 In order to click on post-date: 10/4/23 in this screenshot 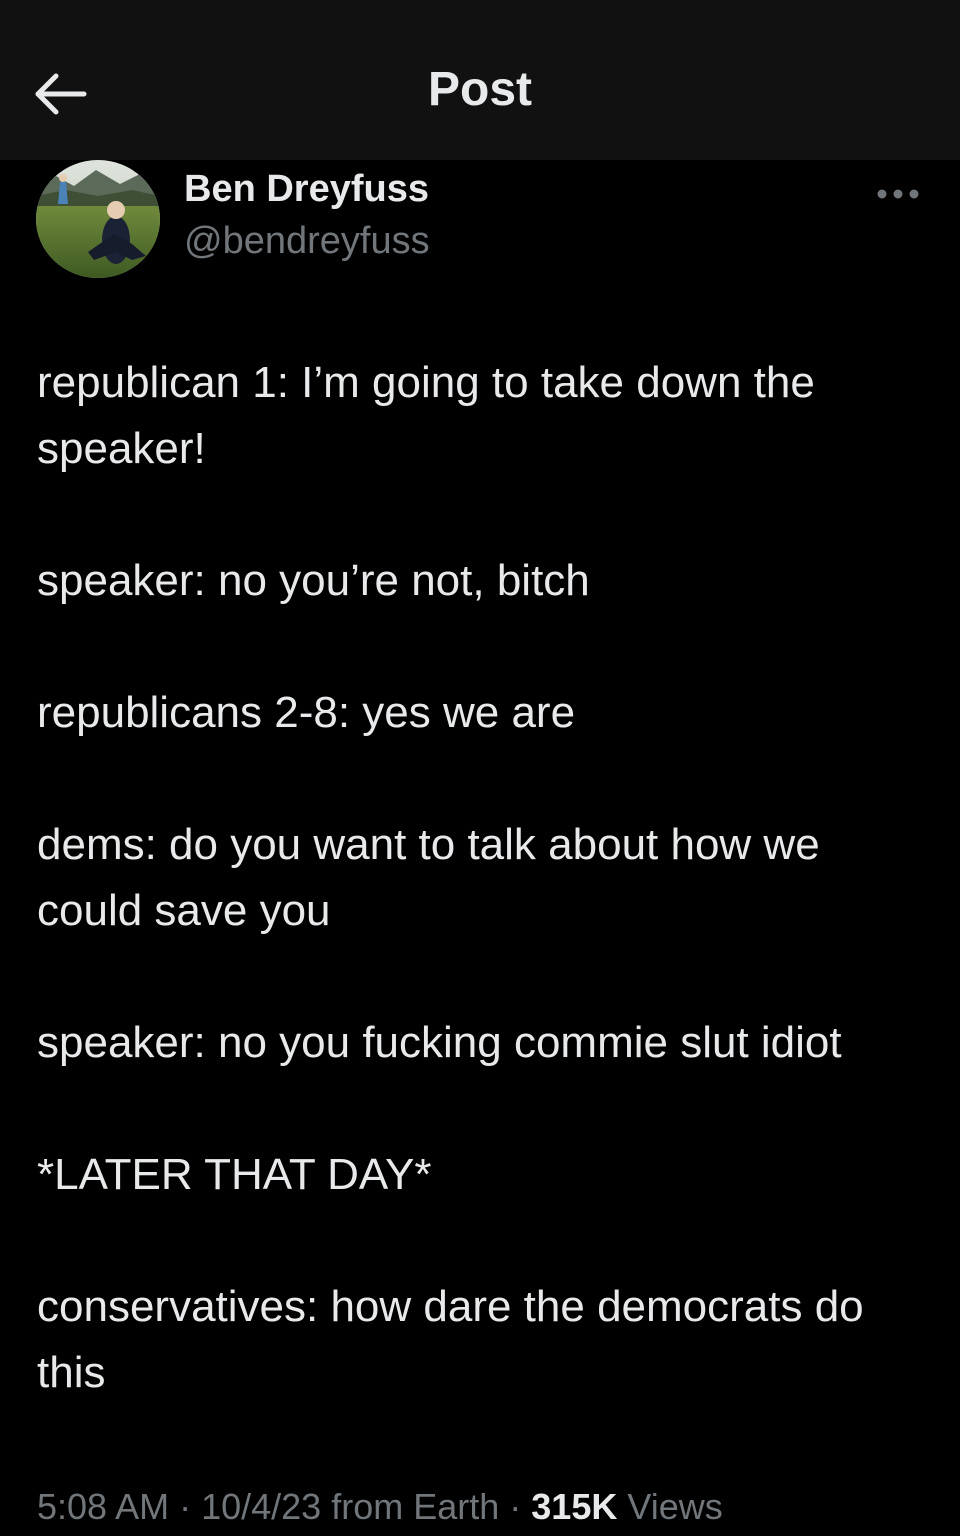, I will do `click(261, 1506)`.